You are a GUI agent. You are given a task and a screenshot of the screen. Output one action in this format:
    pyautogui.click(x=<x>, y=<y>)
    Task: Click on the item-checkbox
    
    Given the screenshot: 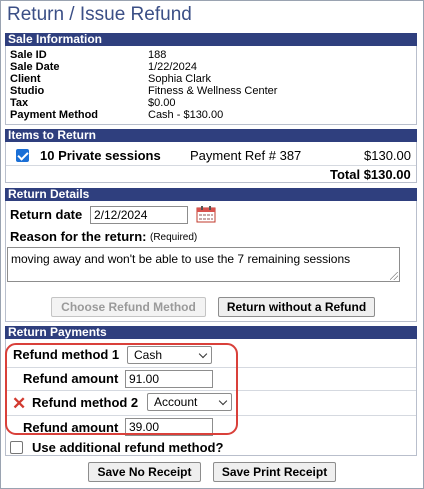 What is the action you would take?
    pyautogui.click(x=22, y=155)
    